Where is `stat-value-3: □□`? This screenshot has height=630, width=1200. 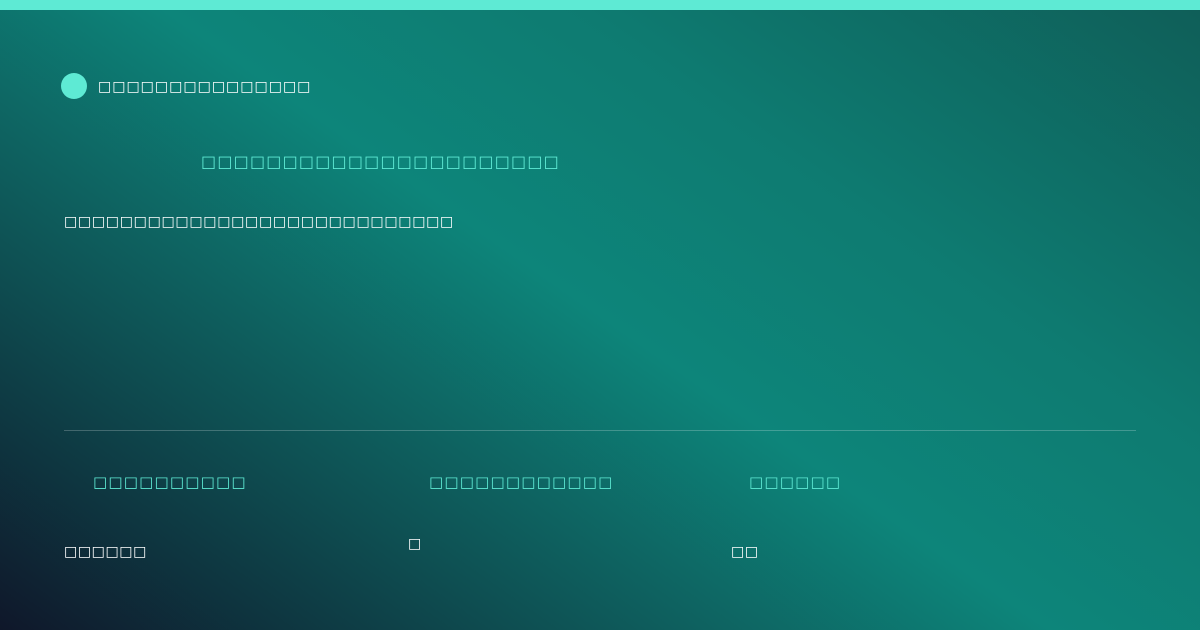 stat-value-3: □□ is located at coordinates (745, 552).